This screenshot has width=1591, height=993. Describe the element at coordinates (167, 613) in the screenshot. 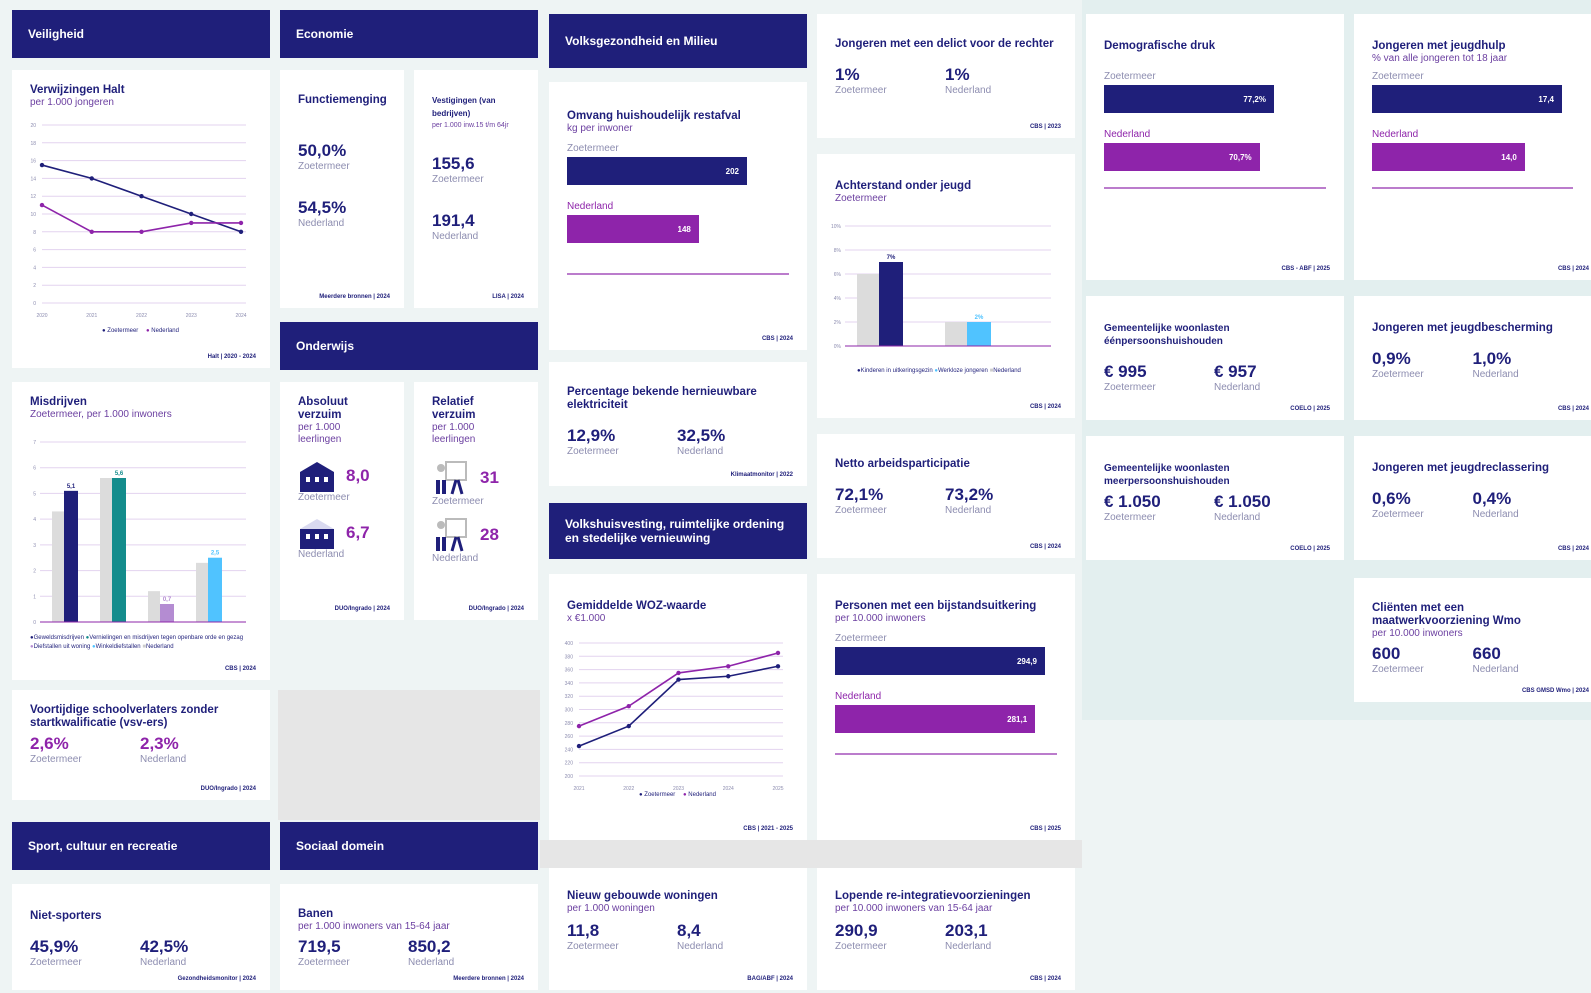

I see `bar-diefstallen` at that location.